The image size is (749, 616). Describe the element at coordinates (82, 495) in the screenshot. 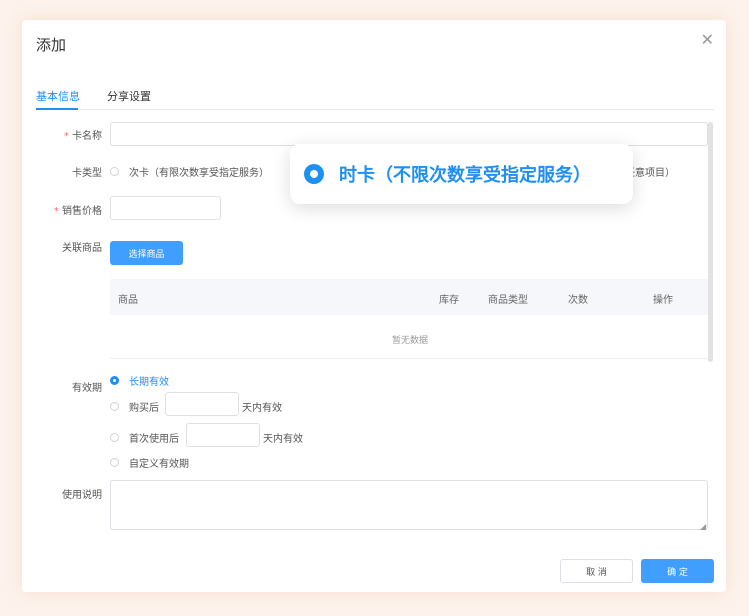

I see `usage-note-label: 使用说明` at that location.